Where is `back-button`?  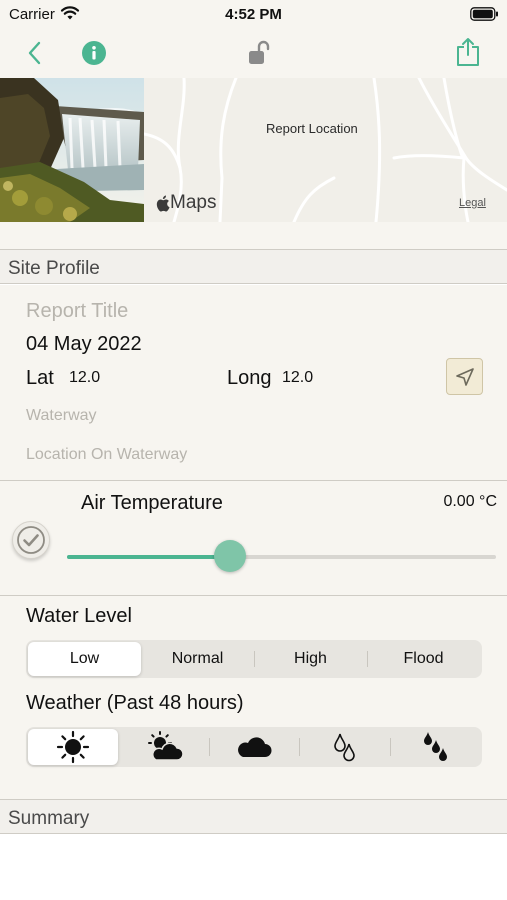
back-button is located at coordinates (34, 53).